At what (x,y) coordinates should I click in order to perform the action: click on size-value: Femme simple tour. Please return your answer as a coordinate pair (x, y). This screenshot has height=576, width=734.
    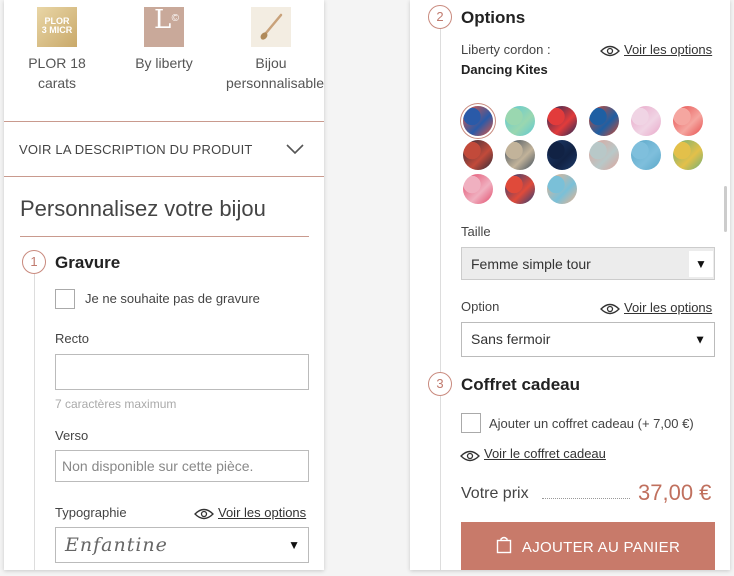
    Looking at the image, I should click on (531, 264).